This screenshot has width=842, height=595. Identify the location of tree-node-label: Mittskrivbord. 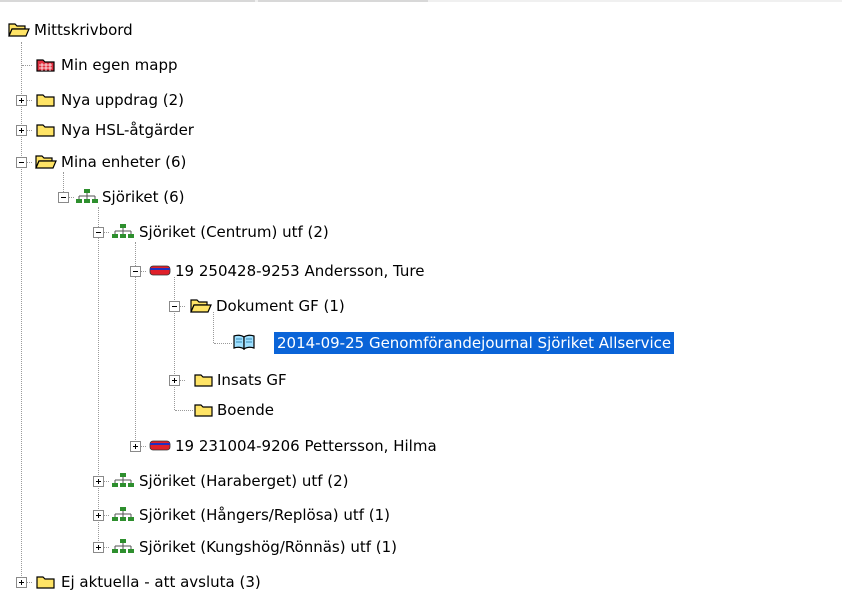
(83, 30).